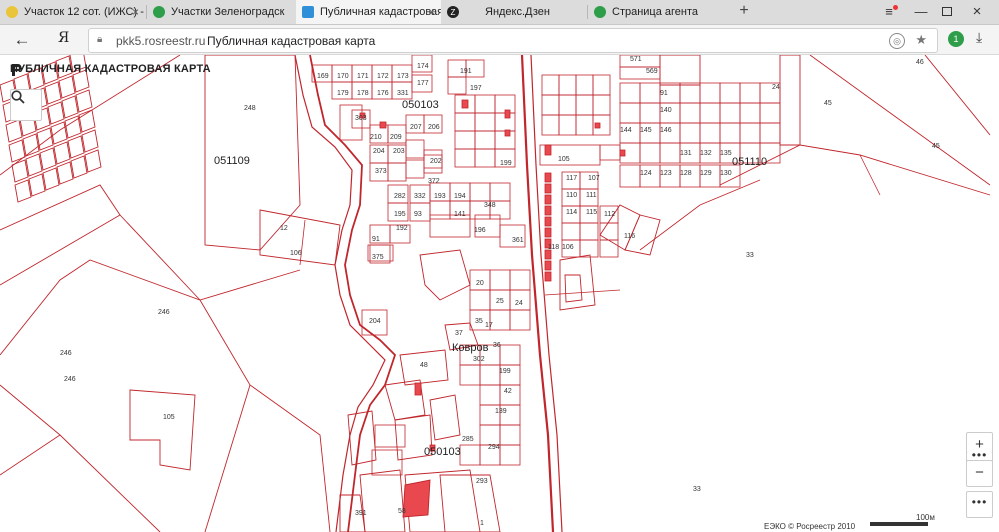 This screenshot has width=999, height=532. Describe the element at coordinates (460, 214) in the screenshot. I see `parcel-number: 141` at that location.